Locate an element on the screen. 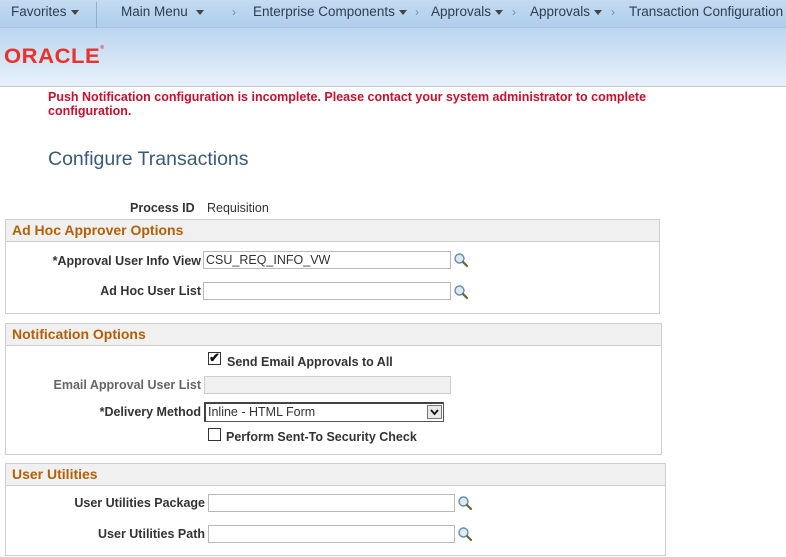 The width and height of the screenshot is (786, 557). header-band: ORACLE® is located at coordinates (393, 57).